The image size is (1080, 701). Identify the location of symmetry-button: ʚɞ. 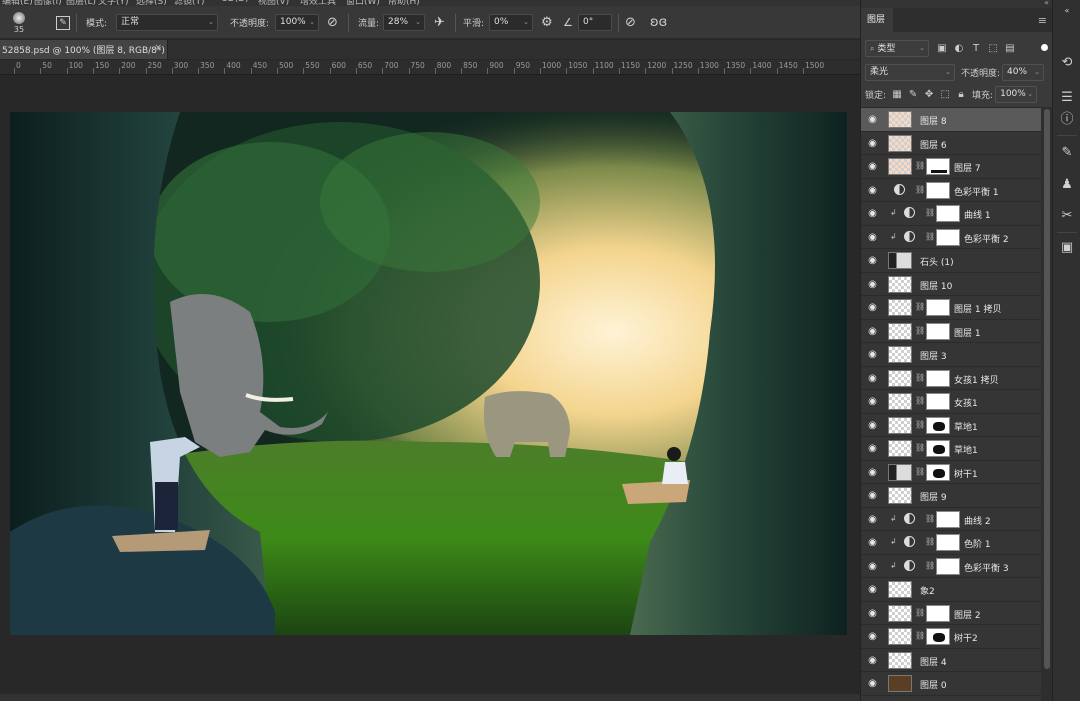
(658, 22).